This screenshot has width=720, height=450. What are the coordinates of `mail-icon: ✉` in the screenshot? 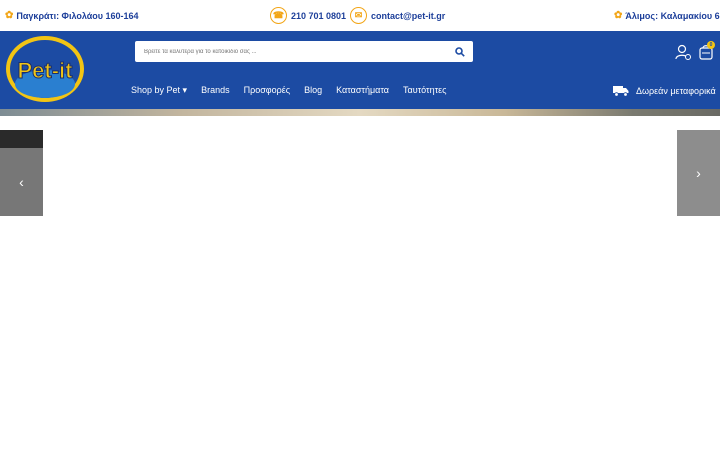 It's located at (358, 15).